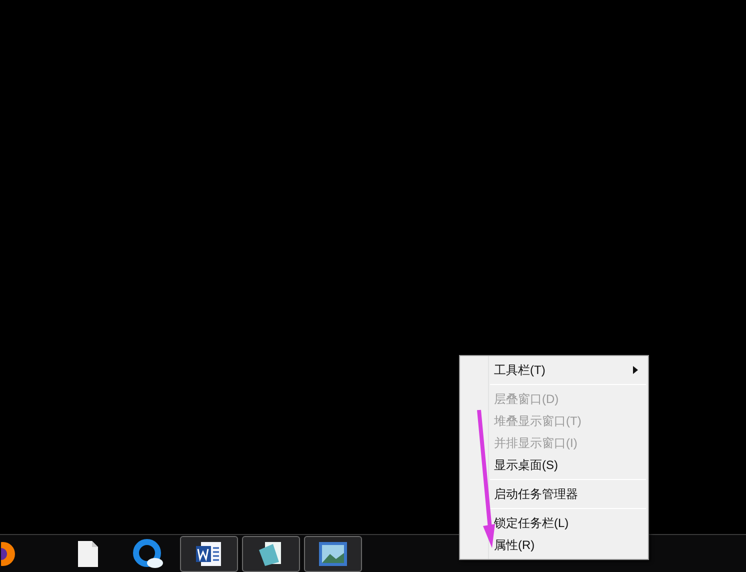  I want to click on menu-item: 属性(R), so click(554, 545).